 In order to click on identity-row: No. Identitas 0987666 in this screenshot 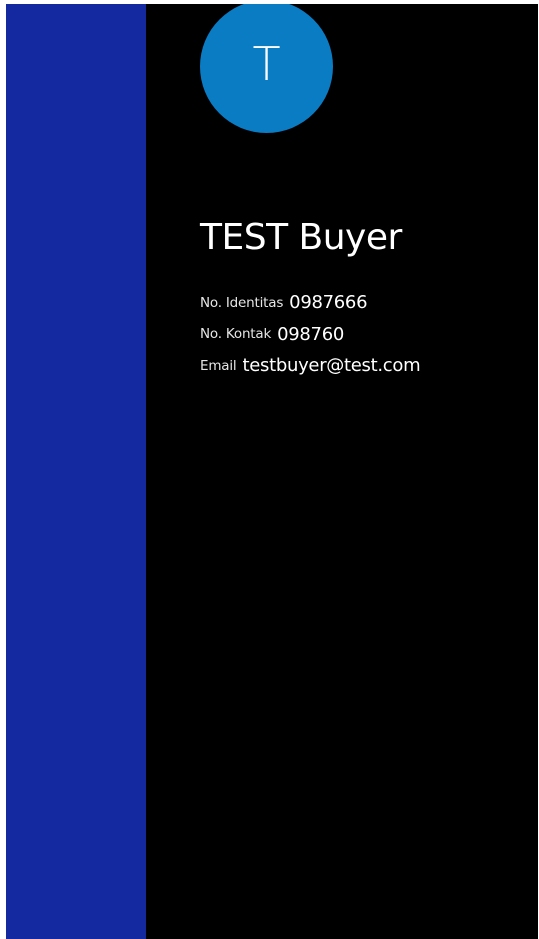, I will do `click(310, 303)`.